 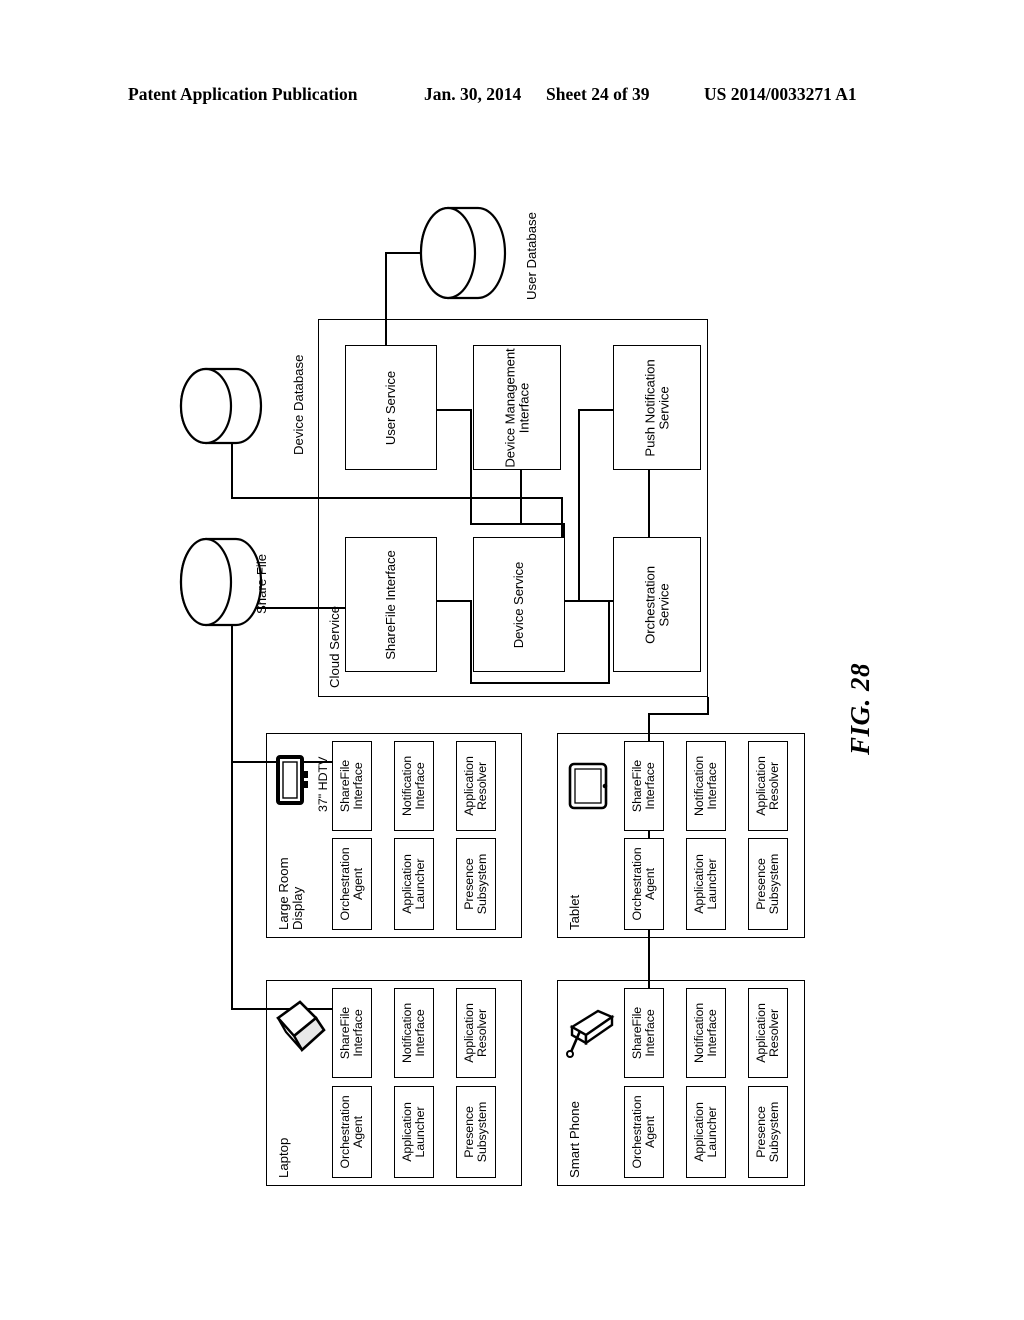 I want to click on tablet-icon, so click(x=590, y=786).